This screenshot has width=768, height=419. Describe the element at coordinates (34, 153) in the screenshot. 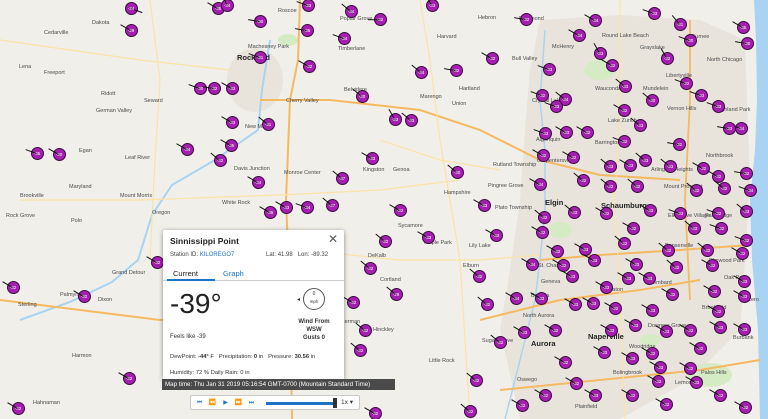

I see `station-marker: -35` at that location.